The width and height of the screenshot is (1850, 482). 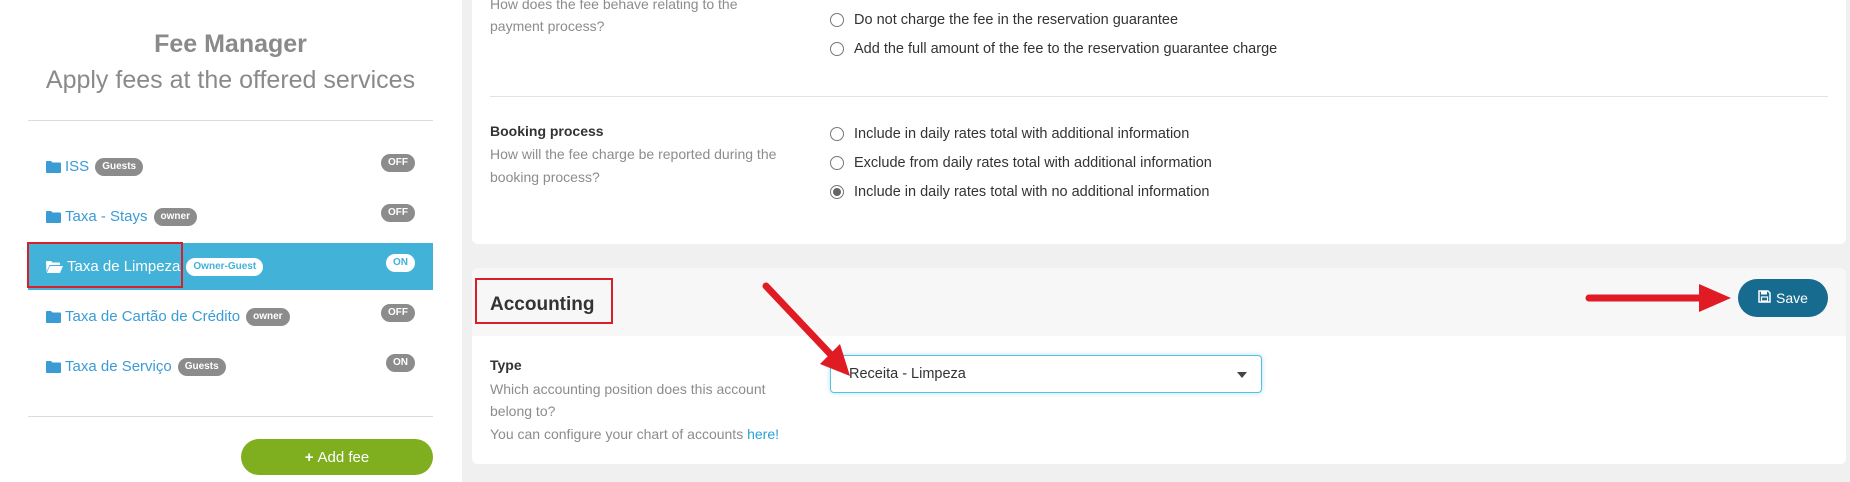 I want to click on highlight-box-fee, so click(x=105, y=265).